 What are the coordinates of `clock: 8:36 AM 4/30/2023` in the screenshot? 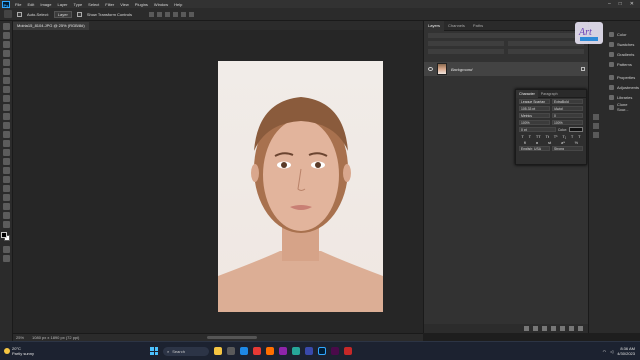 It's located at (626, 351).